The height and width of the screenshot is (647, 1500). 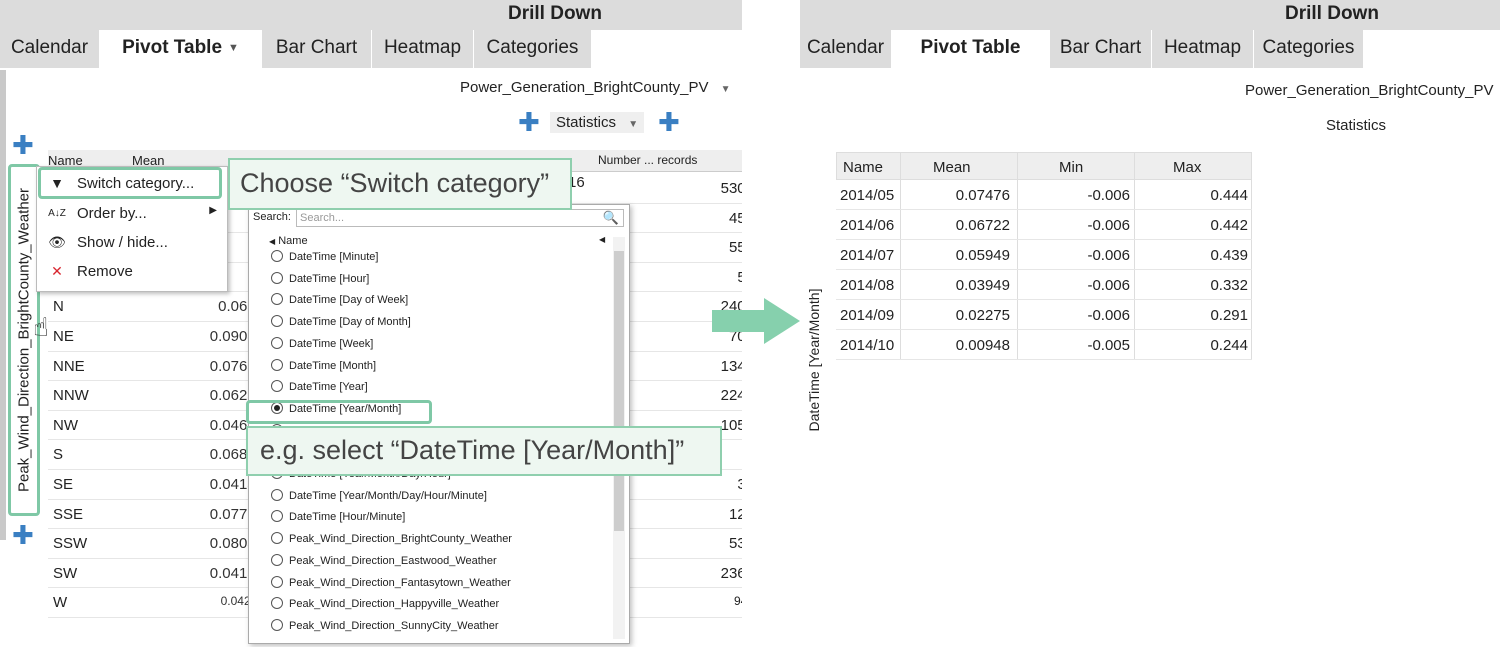 What do you see at coordinates (3, 305) in the screenshot?
I see `vertical-scrollbar` at bounding box center [3, 305].